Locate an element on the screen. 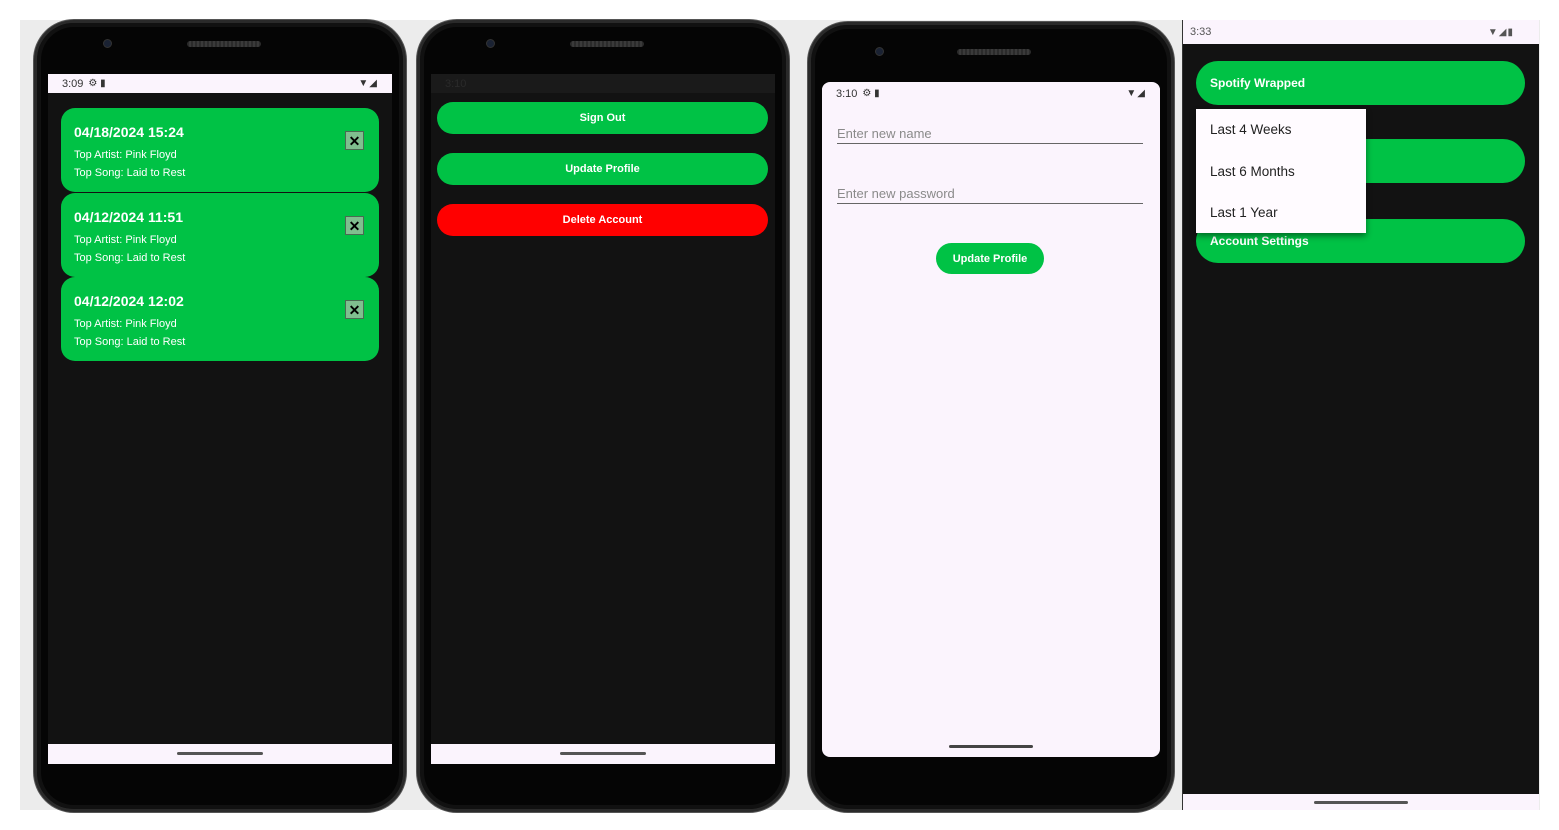 The image size is (1559, 830). history-date: 04/18/2024 15:24 is located at coordinates (129, 132).